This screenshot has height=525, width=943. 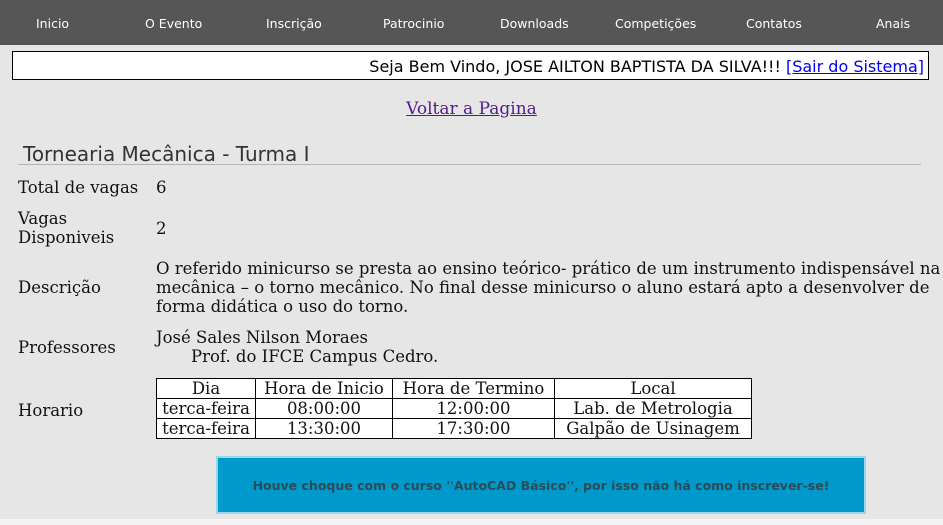 I want to click on total-vagas-label: Total de vagas, so click(x=78, y=187).